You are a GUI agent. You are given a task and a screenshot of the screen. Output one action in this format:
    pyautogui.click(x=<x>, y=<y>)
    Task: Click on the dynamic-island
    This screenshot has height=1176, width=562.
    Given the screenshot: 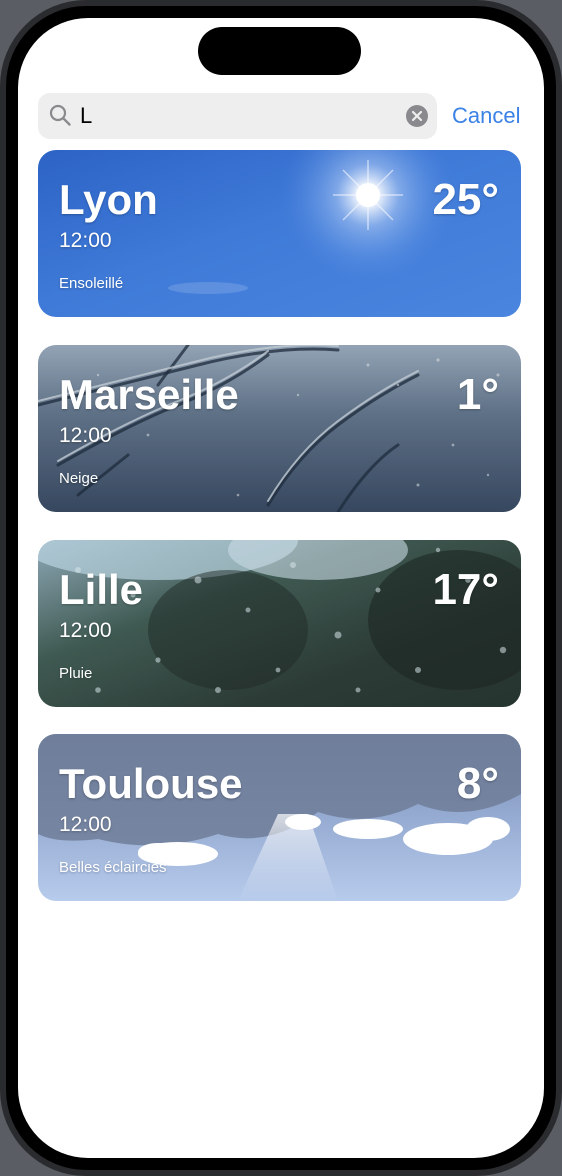 What is the action you would take?
    pyautogui.click(x=279, y=51)
    